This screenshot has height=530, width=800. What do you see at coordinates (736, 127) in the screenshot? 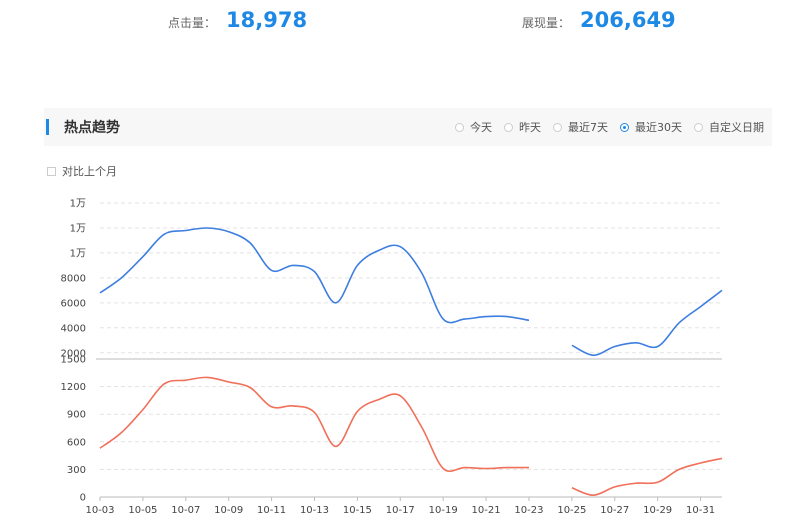
I see `option-custom-date-label: 自定义日期` at bounding box center [736, 127].